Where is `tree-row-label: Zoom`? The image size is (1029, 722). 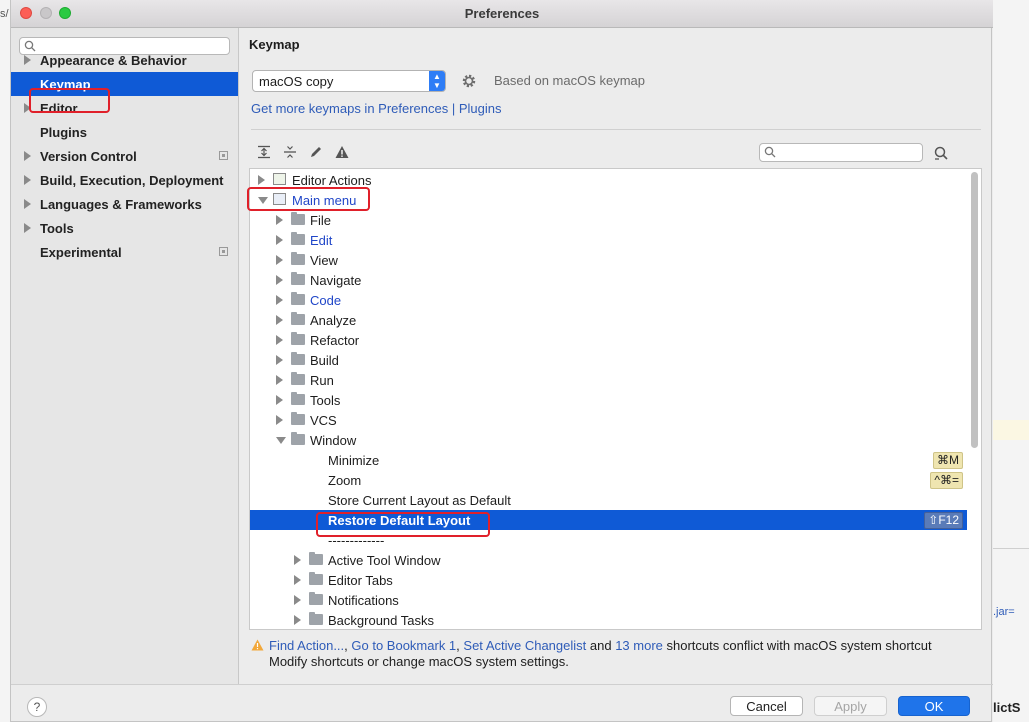
tree-row-label: Zoom is located at coordinates (345, 480).